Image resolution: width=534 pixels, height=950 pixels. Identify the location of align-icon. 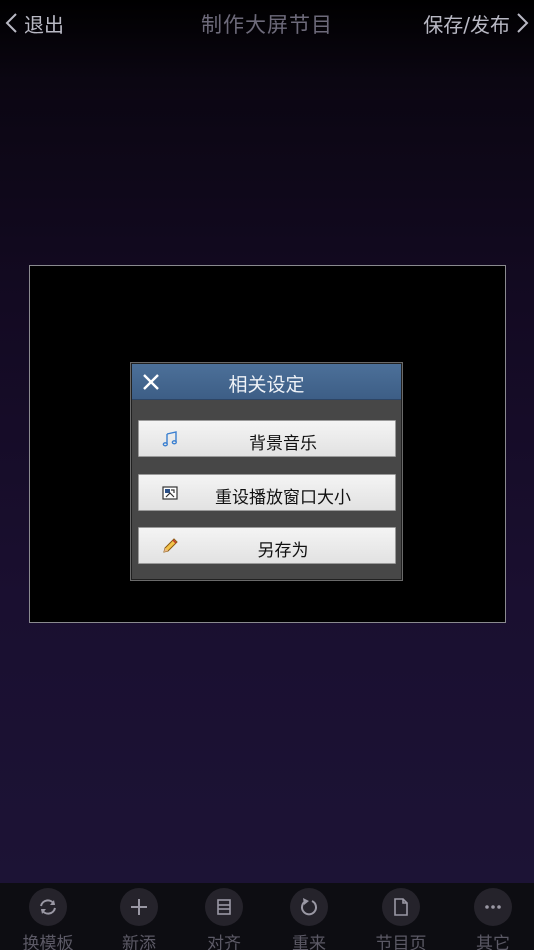
(224, 907).